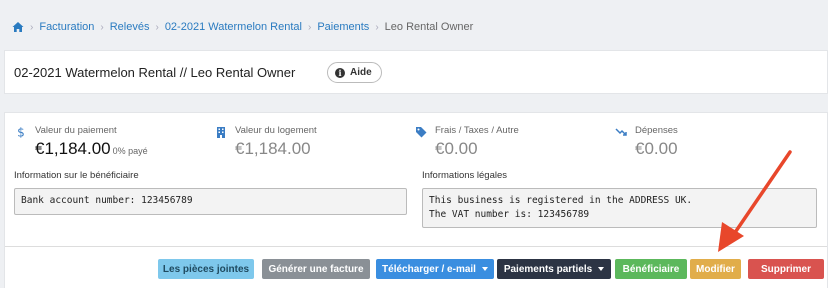  What do you see at coordinates (76, 130) in the screenshot?
I see `stat-label: Valeur du paiement` at bounding box center [76, 130].